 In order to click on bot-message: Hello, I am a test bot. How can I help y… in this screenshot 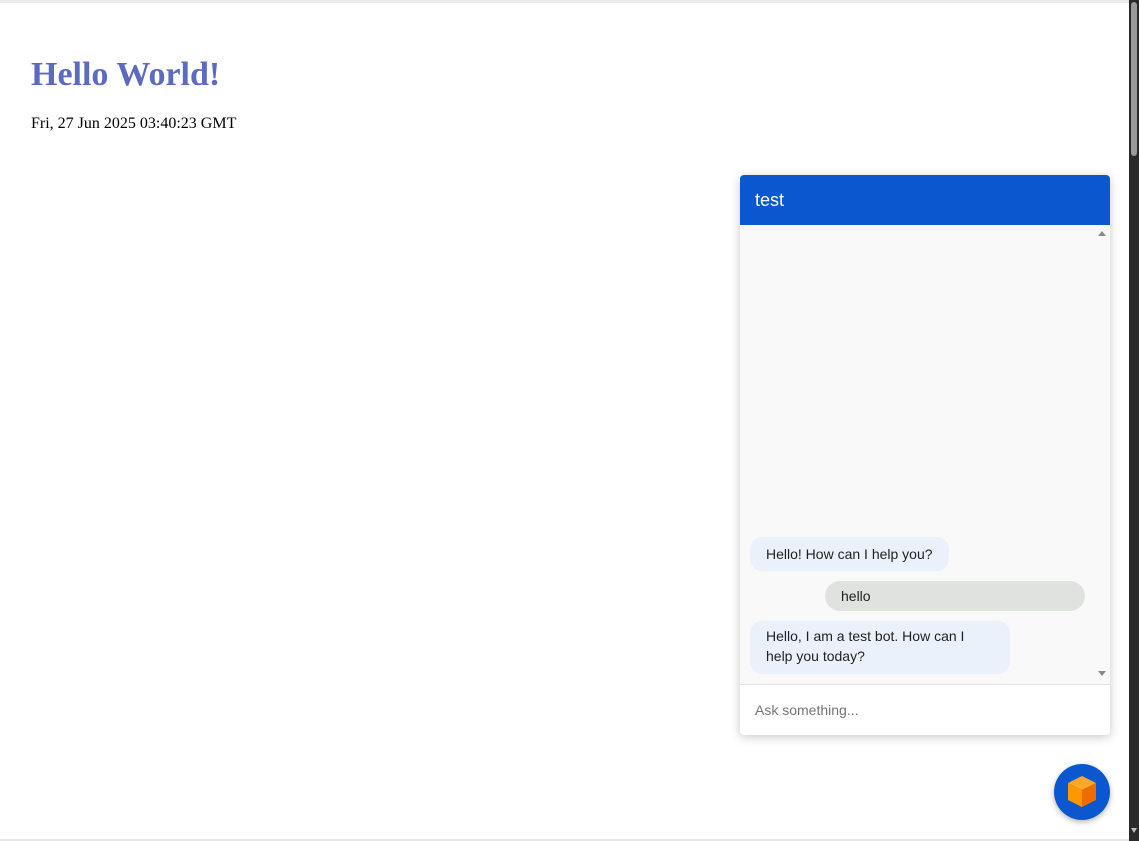, I will do `click(880, 647)`.